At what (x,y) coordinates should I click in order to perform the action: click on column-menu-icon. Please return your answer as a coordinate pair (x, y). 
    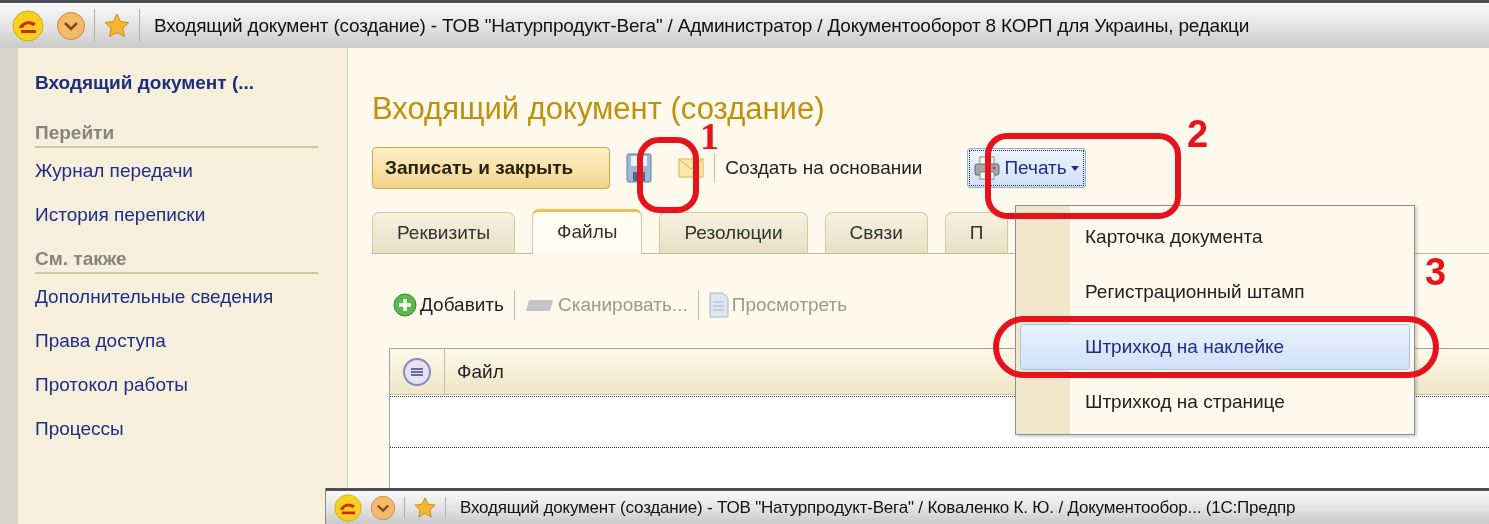
    Looking at the image, I should click on (417, 371).